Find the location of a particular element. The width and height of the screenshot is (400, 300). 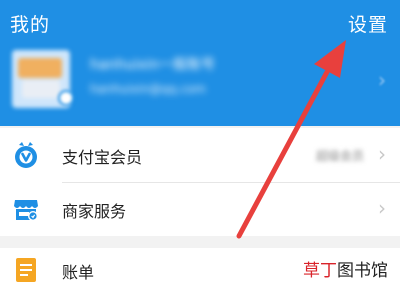

store-icon is located at coordinates (26, 210).